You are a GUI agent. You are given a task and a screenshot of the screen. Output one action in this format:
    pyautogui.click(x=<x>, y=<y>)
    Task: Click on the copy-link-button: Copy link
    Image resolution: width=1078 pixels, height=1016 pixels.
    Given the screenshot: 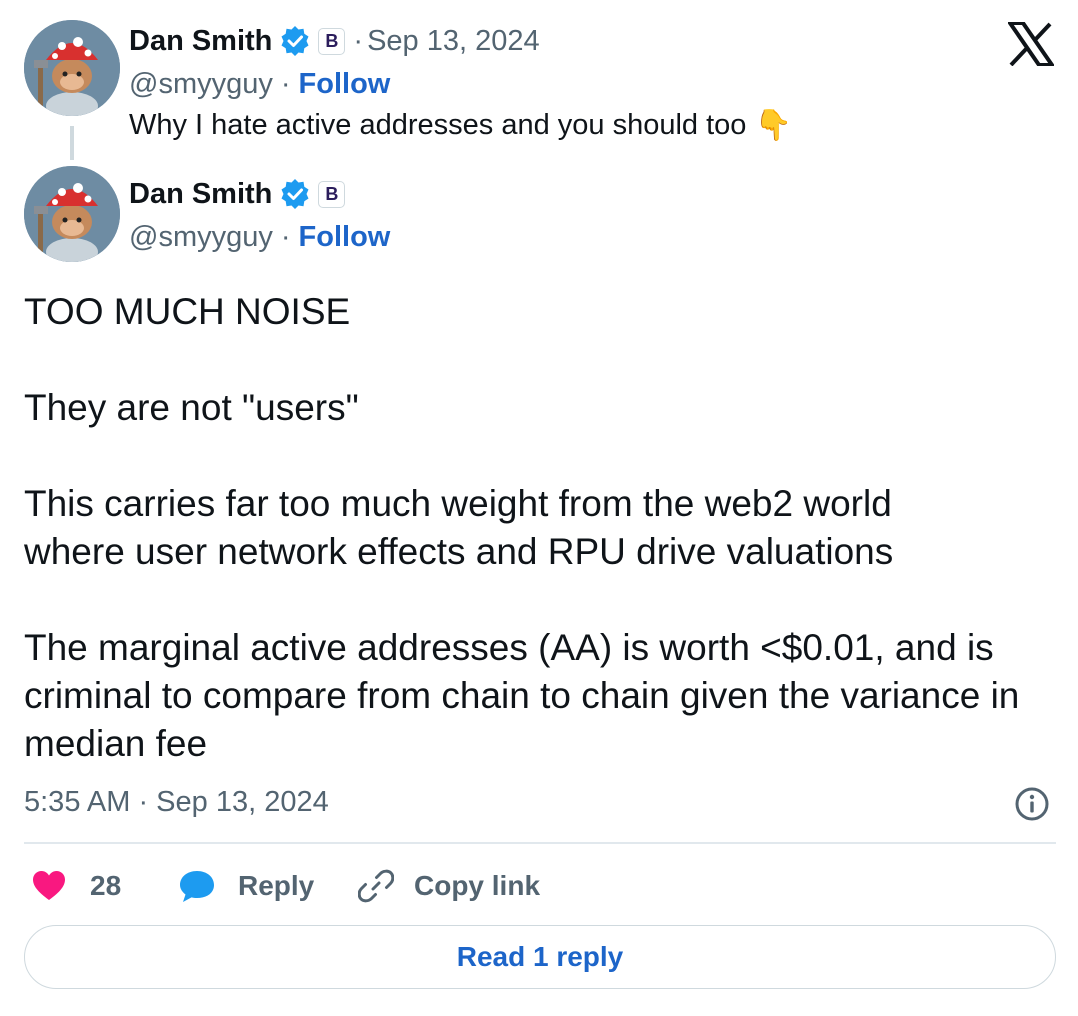 What is the action you would take?
    pyautogui.click(x=449, y=886)
    